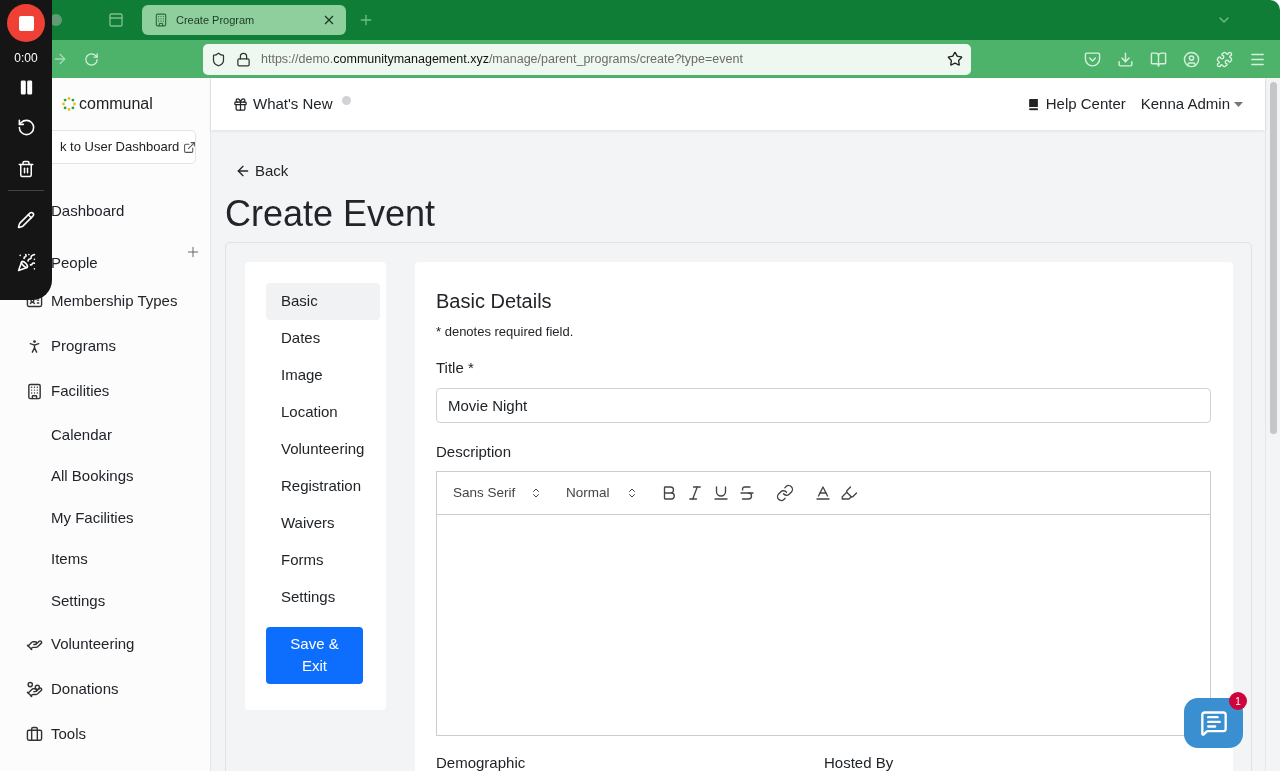 This screenshot has height=771, width=1280. Describe the element at coordinates (244, 20) in the screenshot. I see `browser-tab: Create Program` at that location.